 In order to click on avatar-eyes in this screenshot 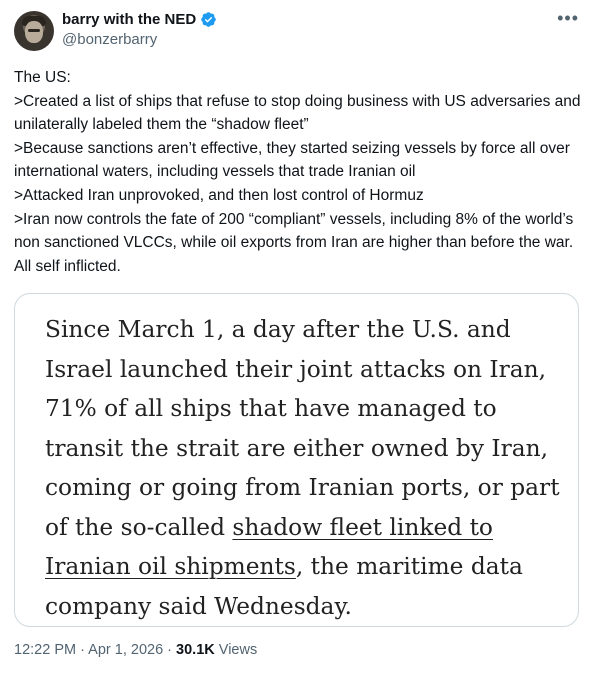, I will do `click(34, 30)`.